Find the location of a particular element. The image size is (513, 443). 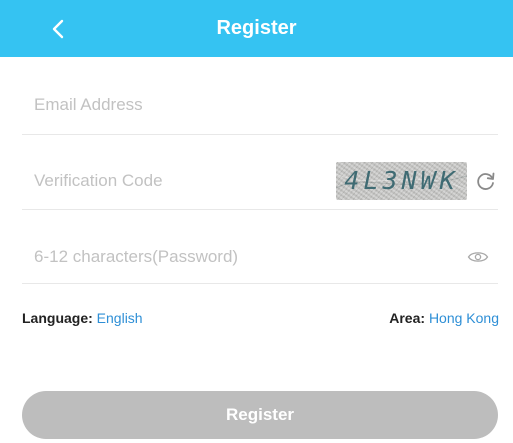

eye-icon is located at coordinates (478, 257).